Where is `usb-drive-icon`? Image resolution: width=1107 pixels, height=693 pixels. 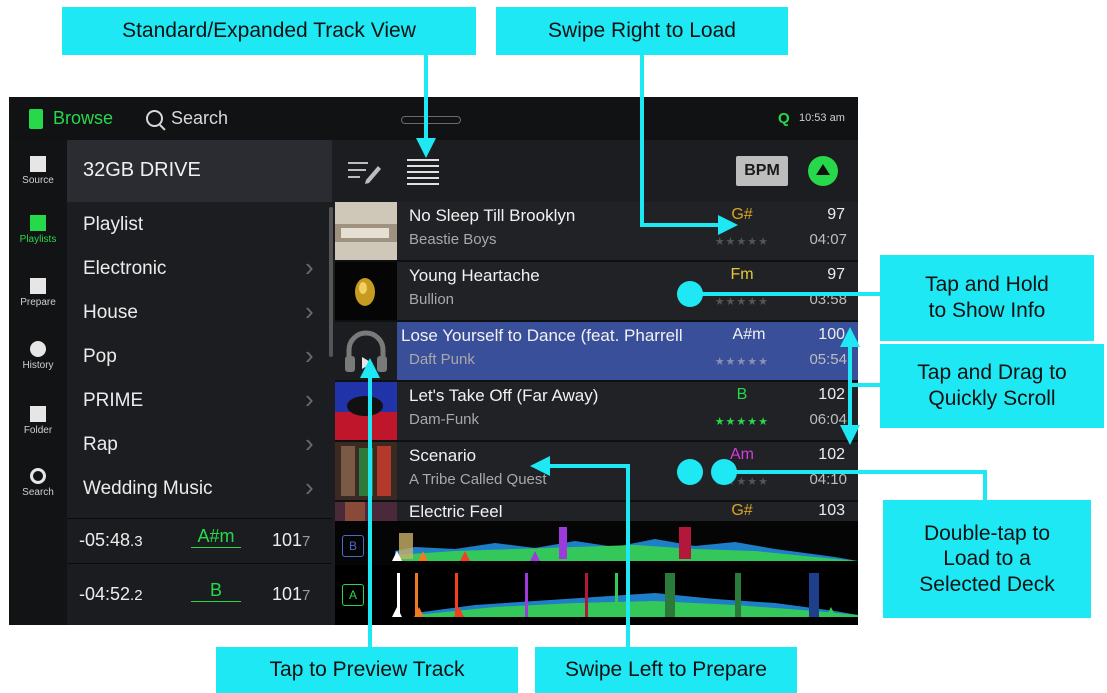
usb-drive-icon is located at coordinates (38, 164).